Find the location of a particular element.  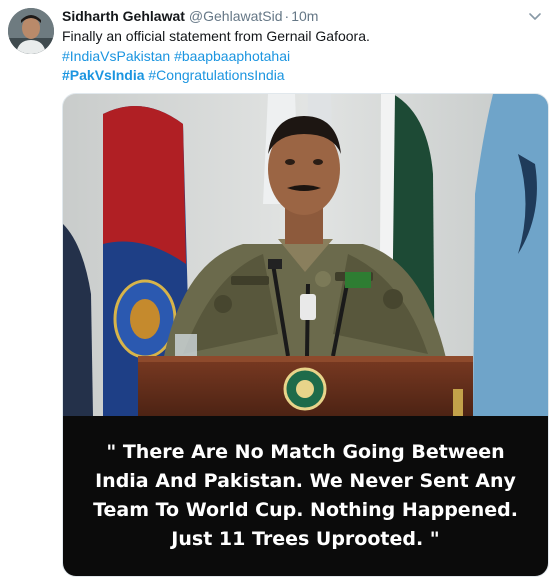

user-avatar-icon is located at coordinates (31, 31).